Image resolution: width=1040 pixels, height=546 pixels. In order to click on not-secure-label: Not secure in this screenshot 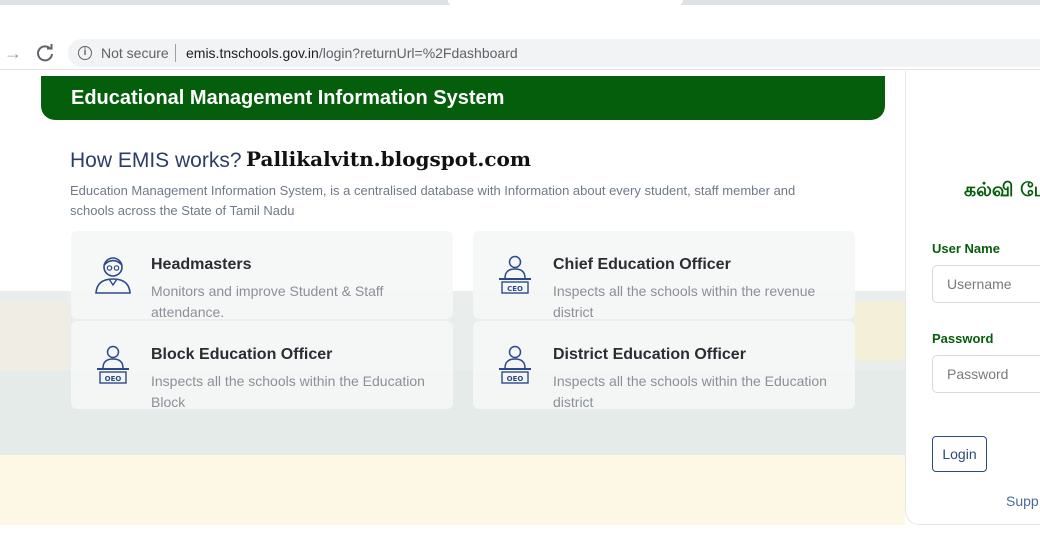, I will do `click(135, 53)`.